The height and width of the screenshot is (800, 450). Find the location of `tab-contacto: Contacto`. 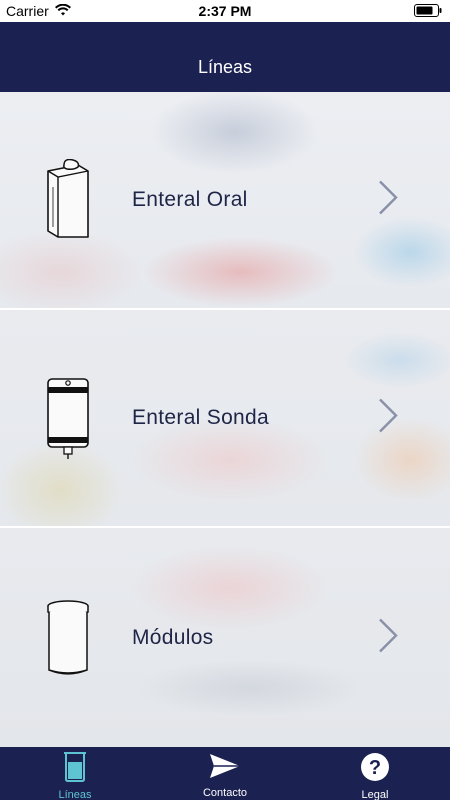

tab-contacto: Contacto is located at coordinates (225, 773).